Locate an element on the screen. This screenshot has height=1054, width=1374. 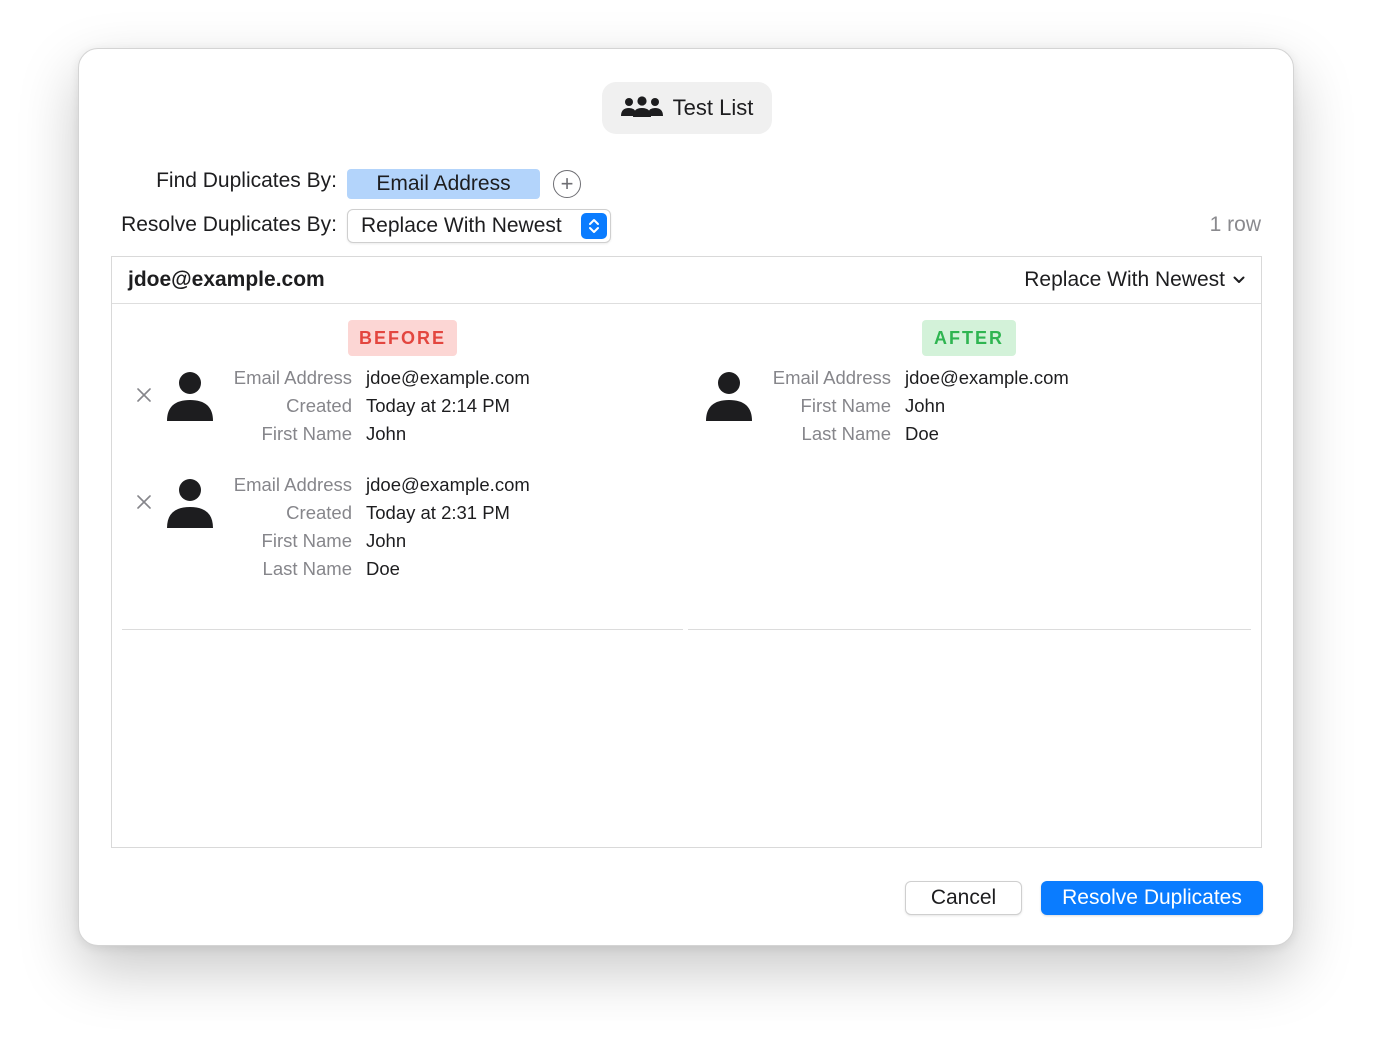
field-value-row: Today at 2:14 PM is located at coordinates (516, 408).